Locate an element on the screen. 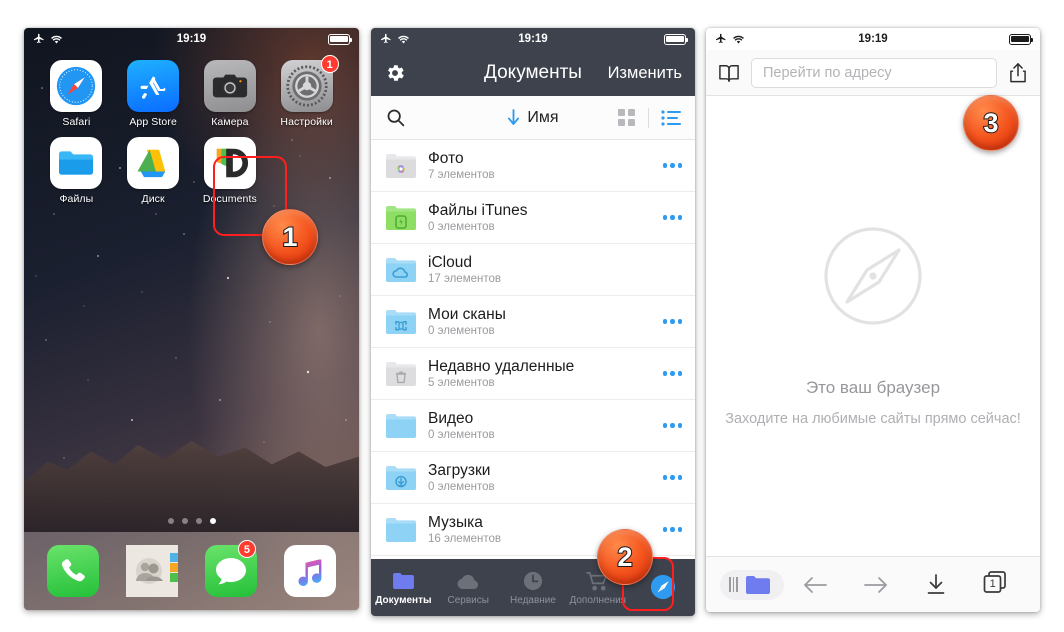 This screenshot has height=632, width=1064. callout-badge-2: 2 is located at coordinates (625, 557).